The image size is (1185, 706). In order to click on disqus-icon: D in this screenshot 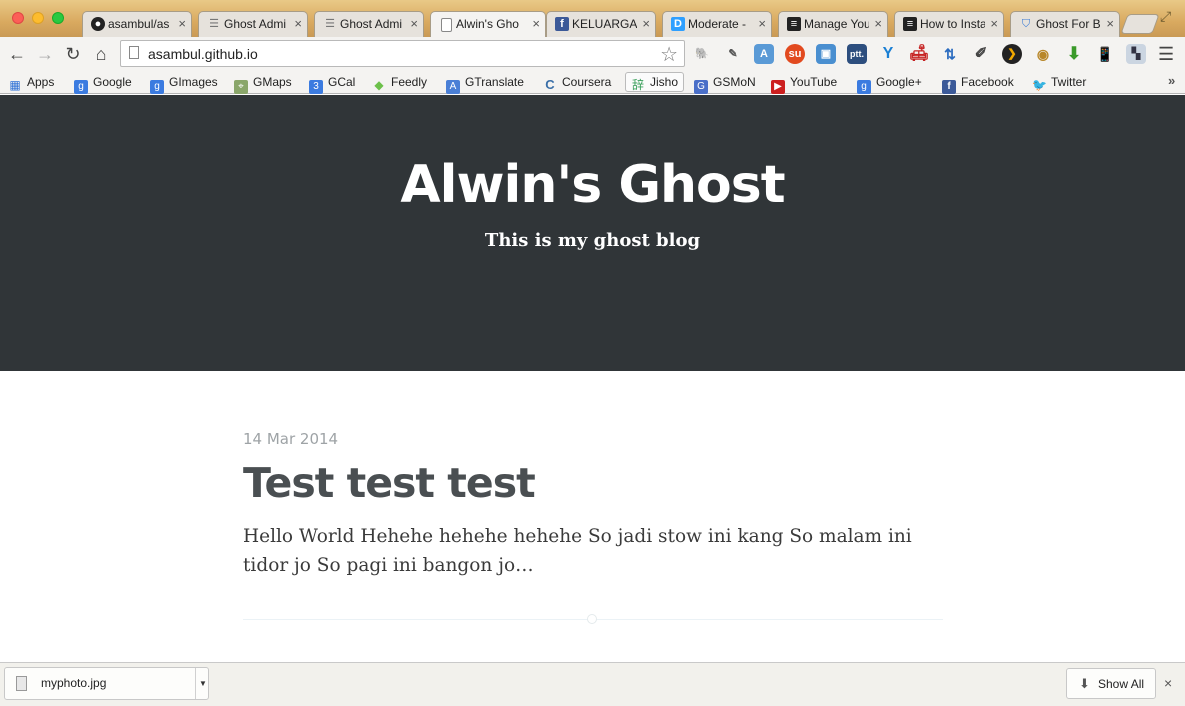, I will do `click(678, 24)`.